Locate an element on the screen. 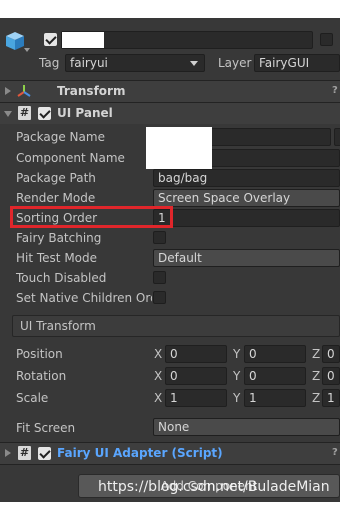  scale-x-value: 1 is located at coordinates (174, 398).